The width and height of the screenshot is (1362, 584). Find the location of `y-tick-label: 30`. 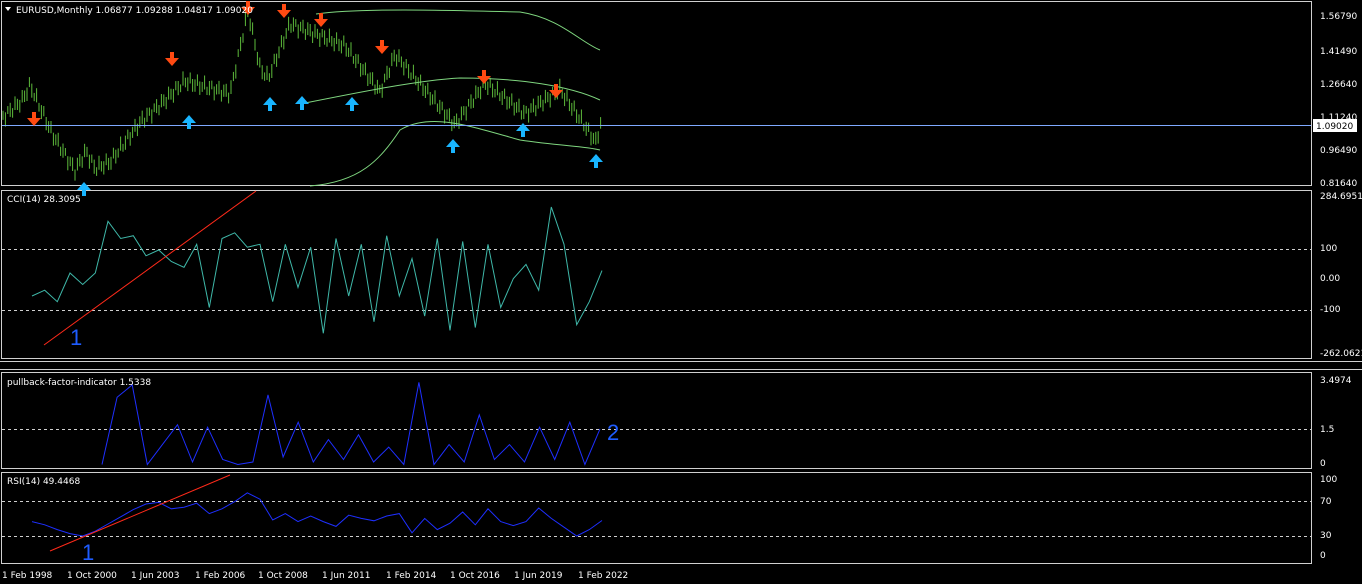

y-tick-label: 30 is located at coordinates (1326, 536).